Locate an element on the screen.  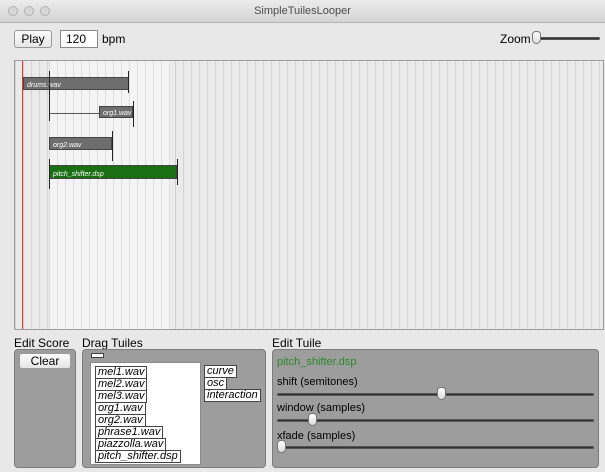
tuile-label: org1.wav is located at coordinates (117, 113).